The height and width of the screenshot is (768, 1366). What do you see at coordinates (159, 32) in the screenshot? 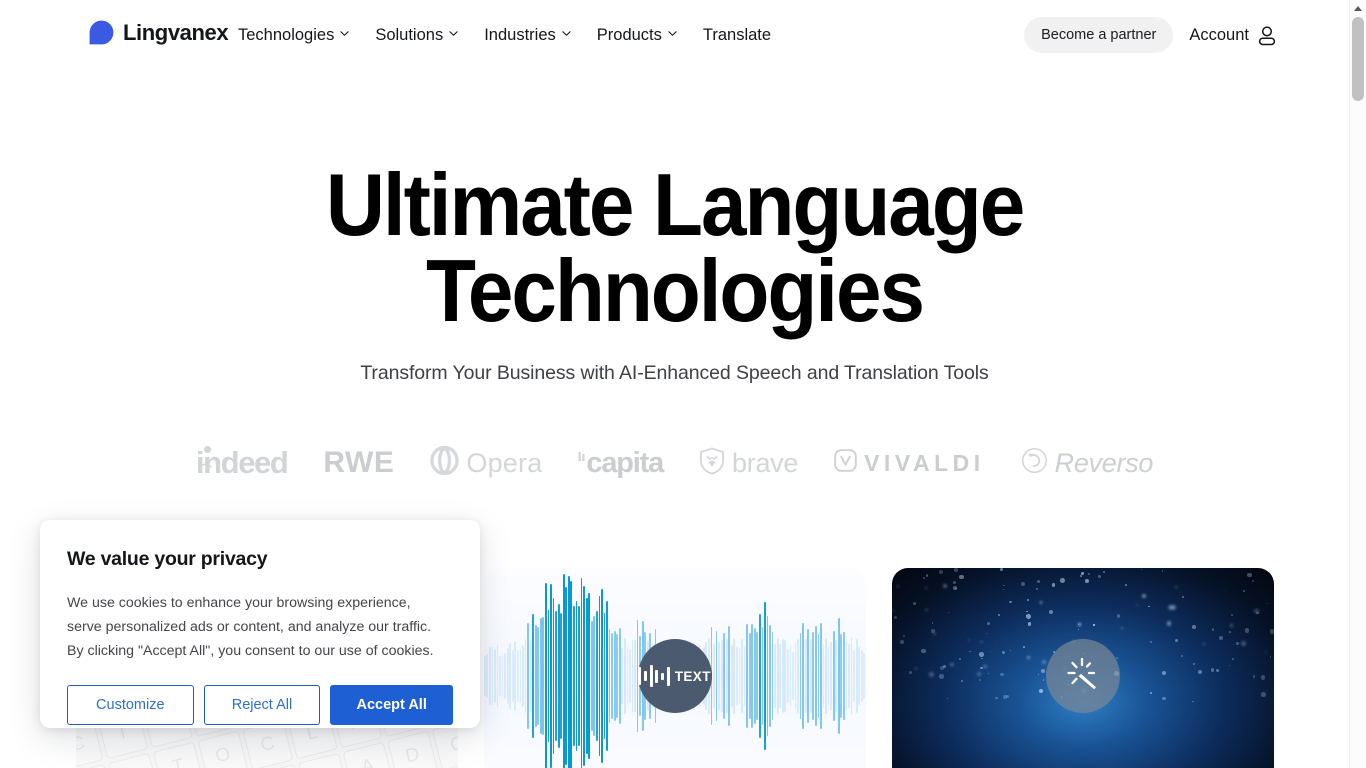
I see `brand-logo-link: Lingvanex` at bounding box center [159, 32].